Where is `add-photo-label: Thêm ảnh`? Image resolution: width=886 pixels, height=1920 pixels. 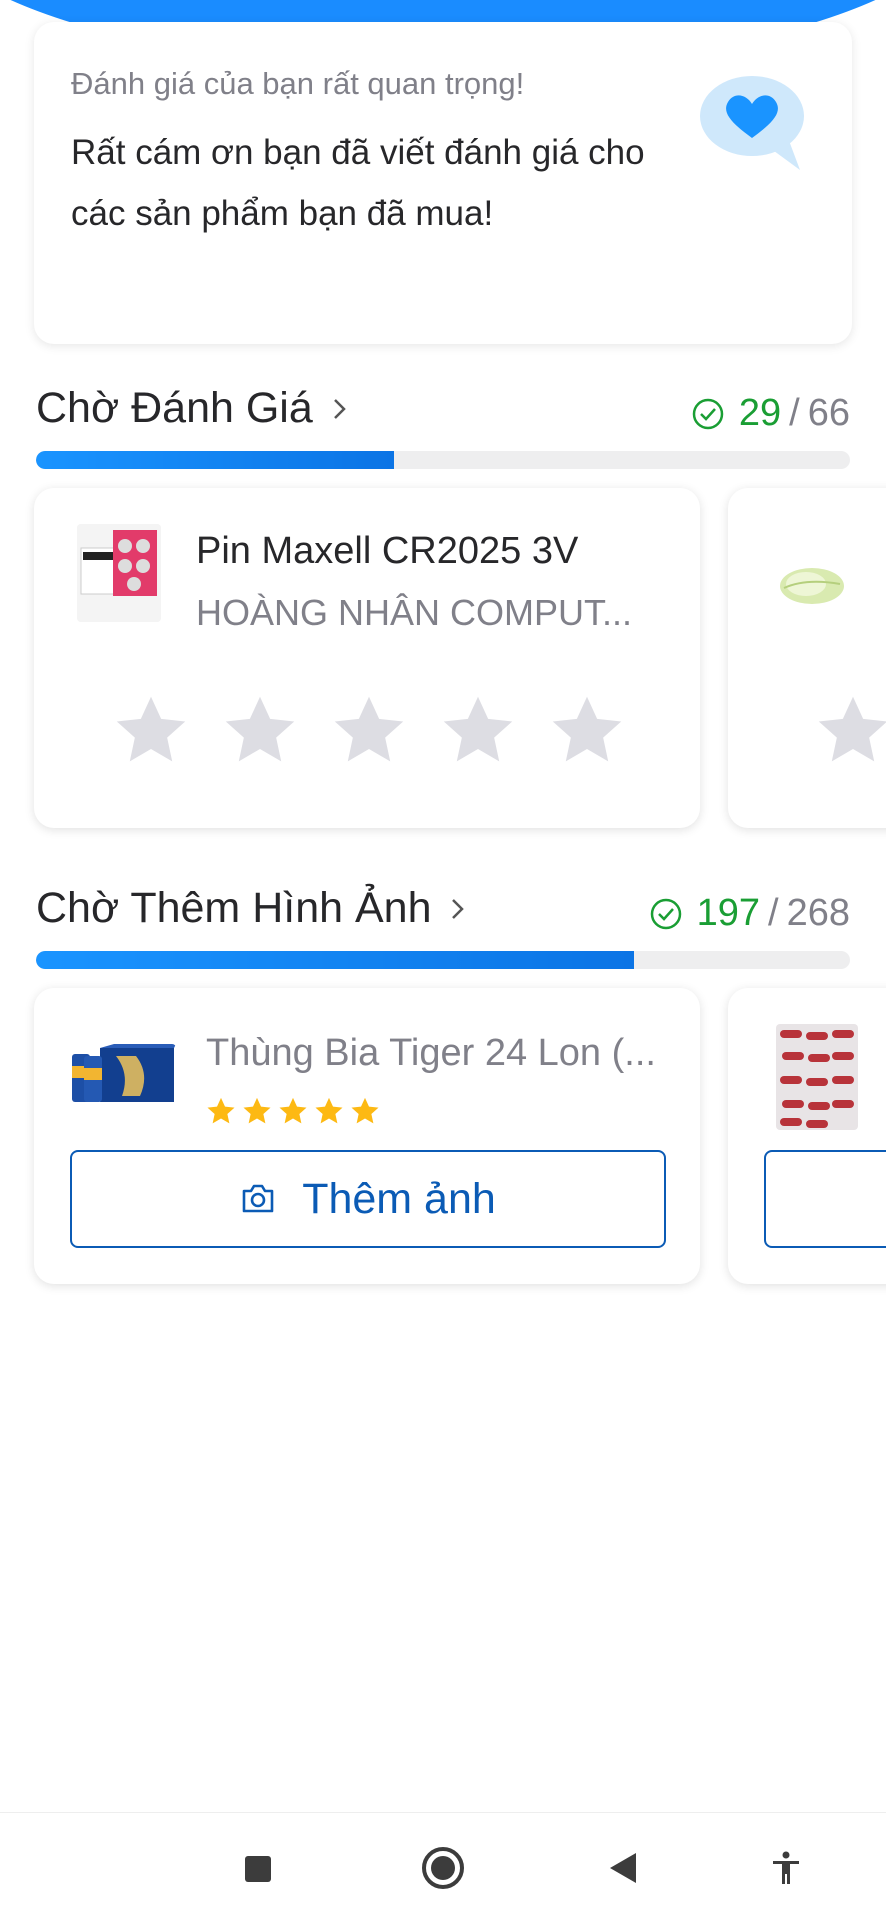
add-photo-label: Thêm ảnh is located at coordinates (399, 1198).